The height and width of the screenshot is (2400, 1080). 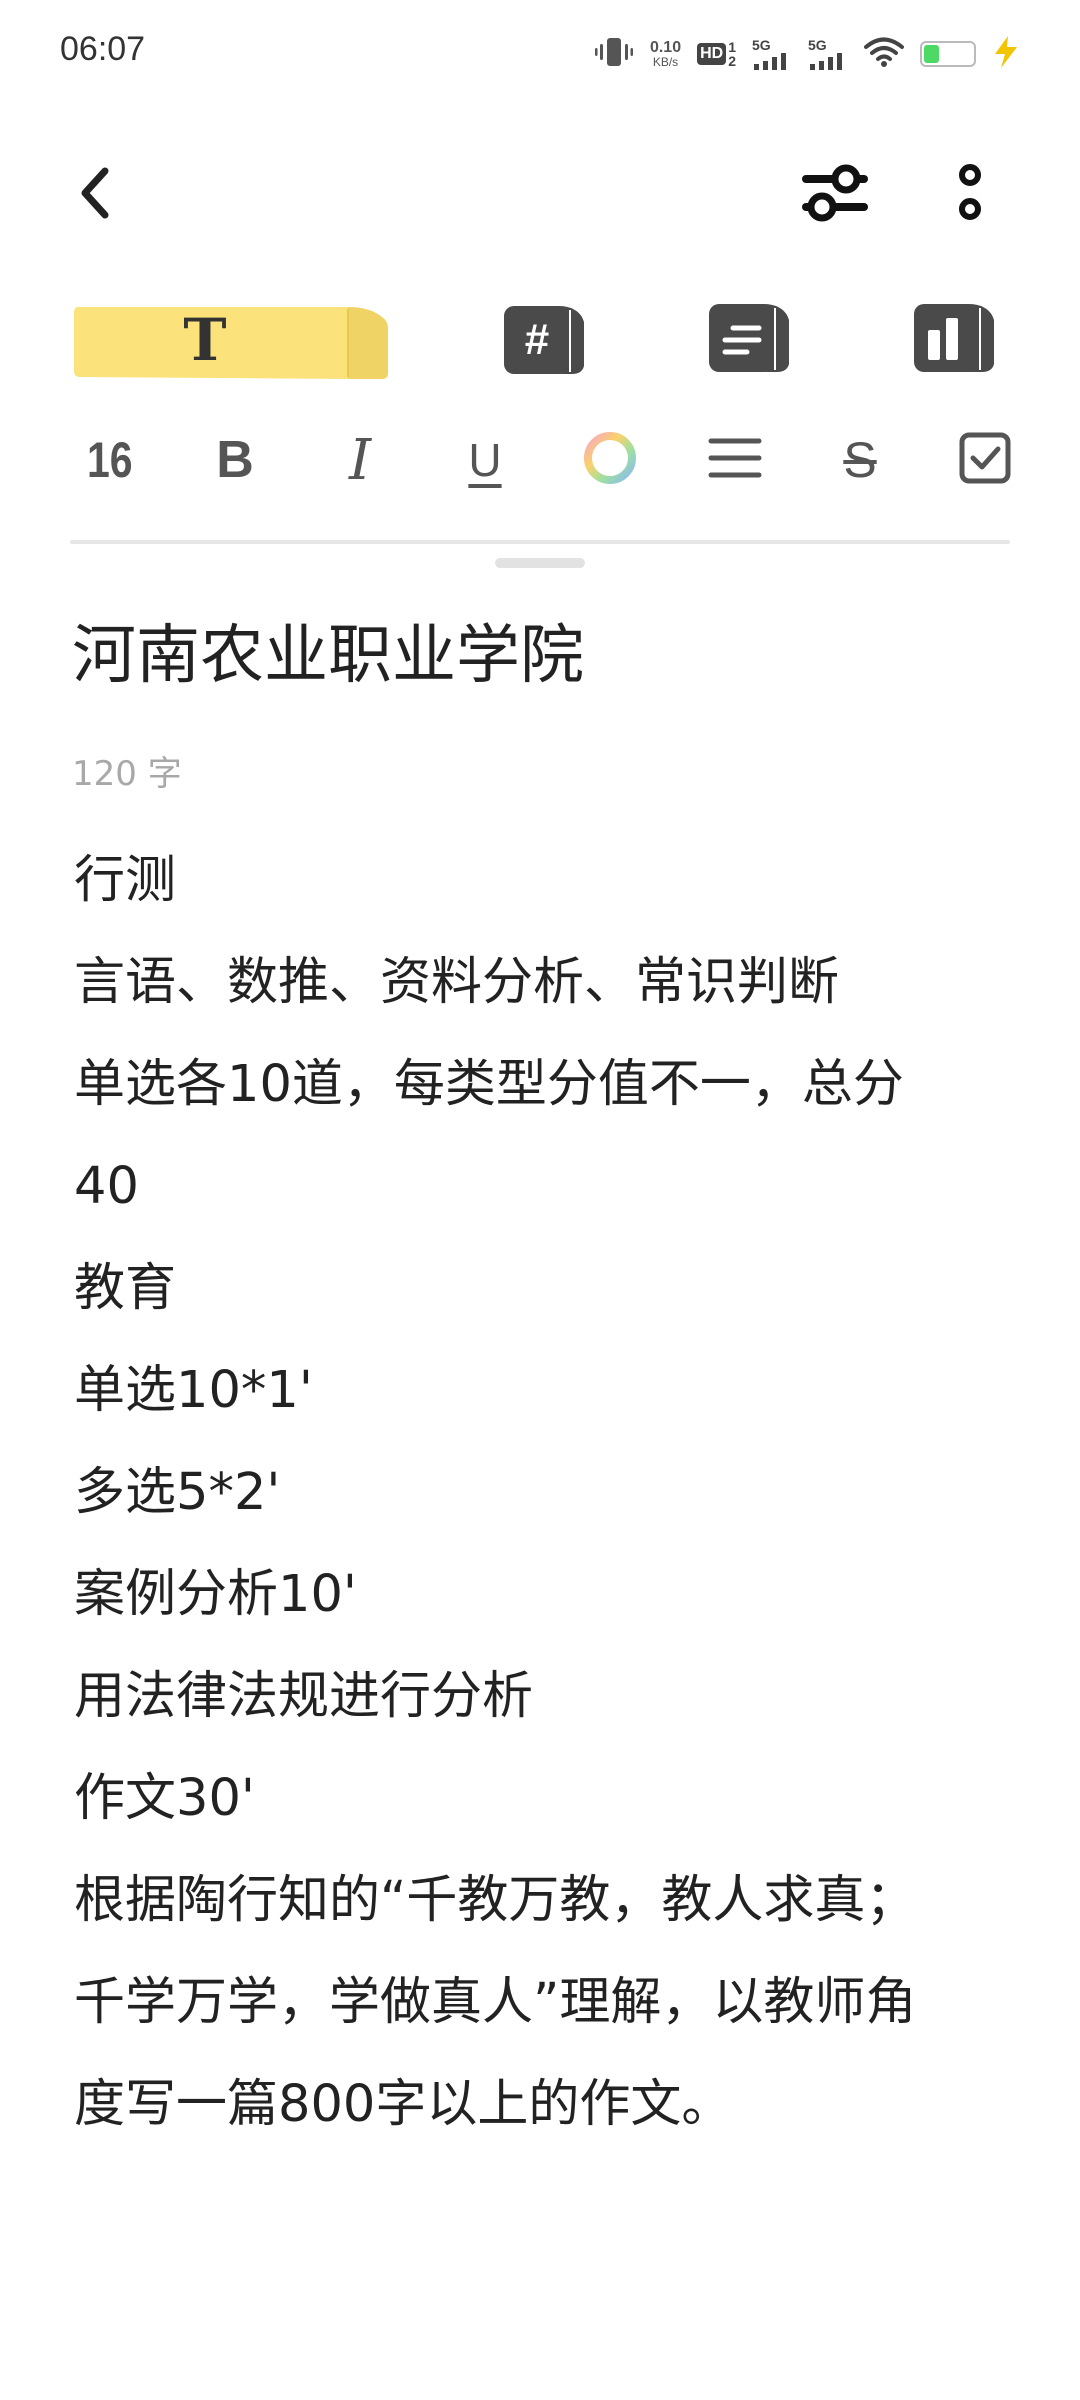 I want to click on sim1-signal: 5G, so click(x=772, y=54).